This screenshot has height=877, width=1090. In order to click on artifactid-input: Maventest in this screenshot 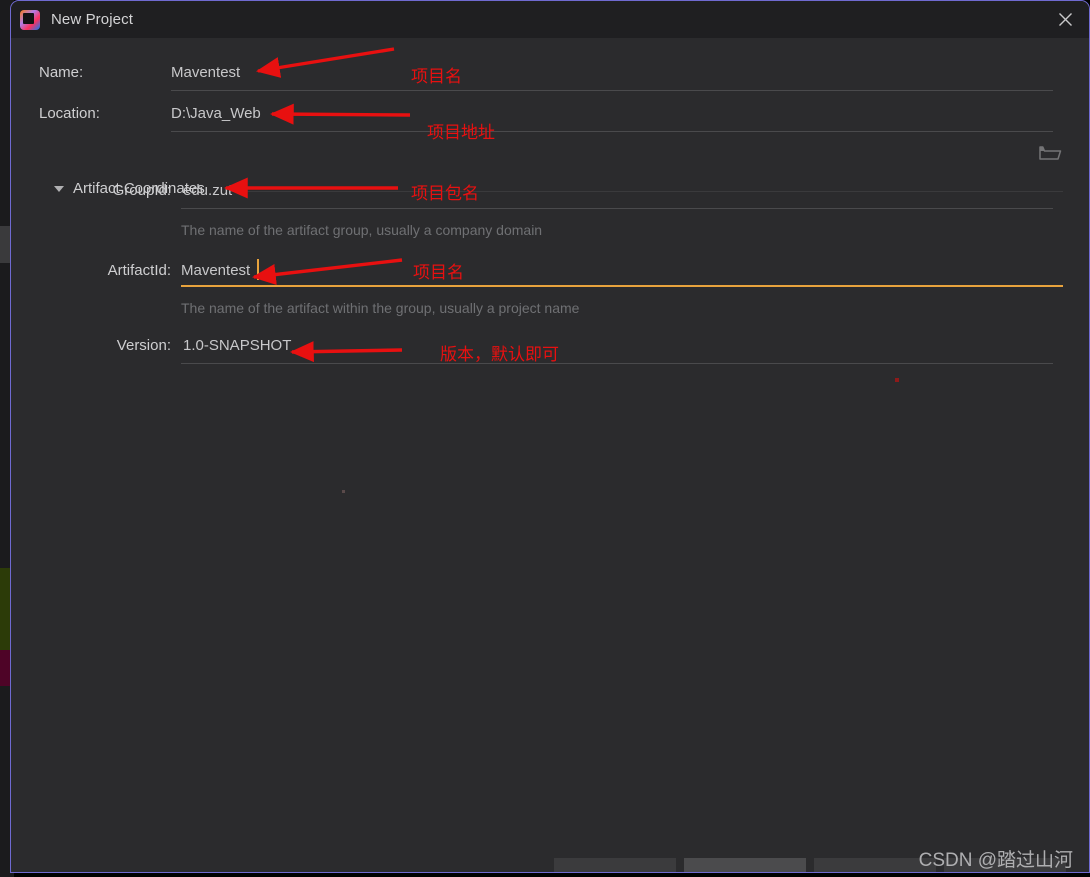, I will do `click(215, 270)`.